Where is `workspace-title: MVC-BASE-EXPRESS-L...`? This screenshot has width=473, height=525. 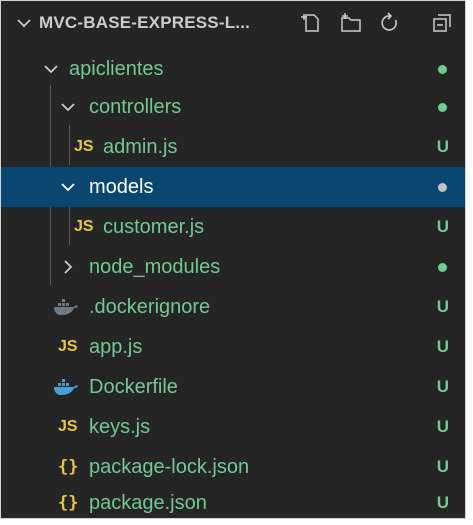
workspace-title: MVC-BASE-EXPRESS-L... is located at coordinates (145, 22).